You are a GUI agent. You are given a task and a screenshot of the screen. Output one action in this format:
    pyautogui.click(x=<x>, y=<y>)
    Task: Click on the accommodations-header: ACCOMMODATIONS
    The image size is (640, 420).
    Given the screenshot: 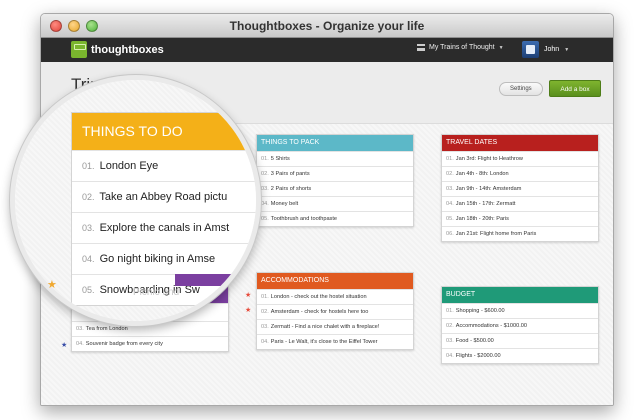 What is the action you would take?
    pyautogui.click(x=335, y=281)
    